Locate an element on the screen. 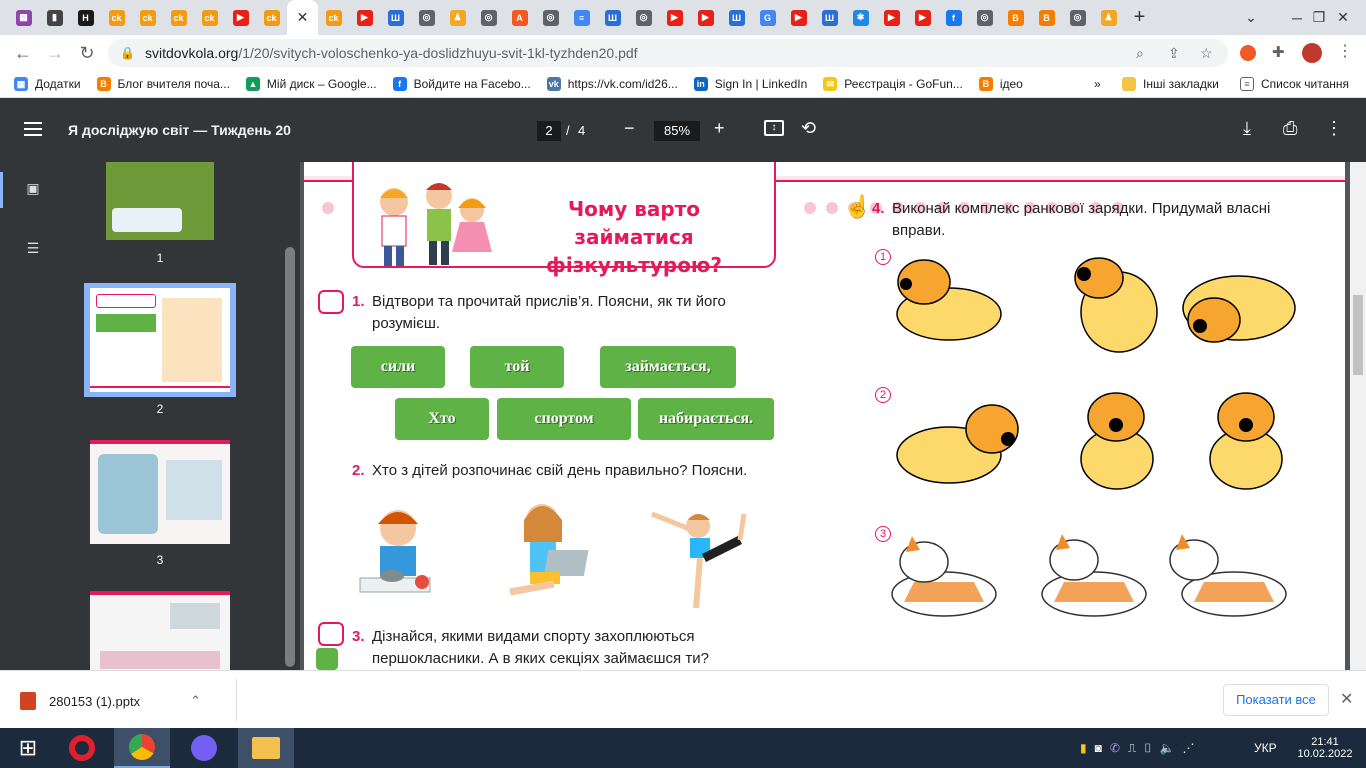 This screenshot has height=768, width=1366. close-window-button: ✕ is located at coordinates (1343, 17).